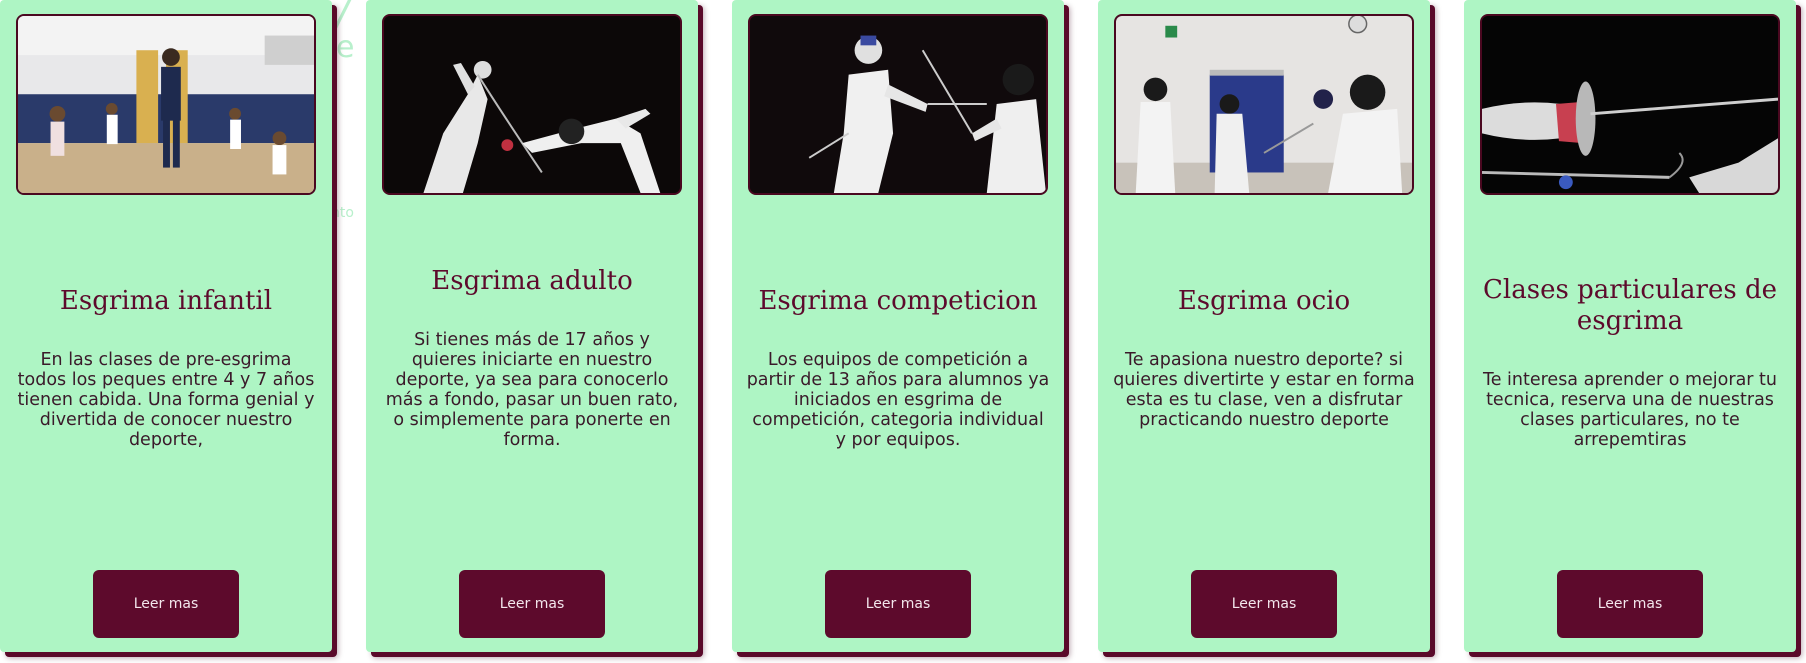  What do you see at coordinates (898, 301) in the screenshot?
I see `card-title: Esgrima competicion` at bounding box center [898, 301].